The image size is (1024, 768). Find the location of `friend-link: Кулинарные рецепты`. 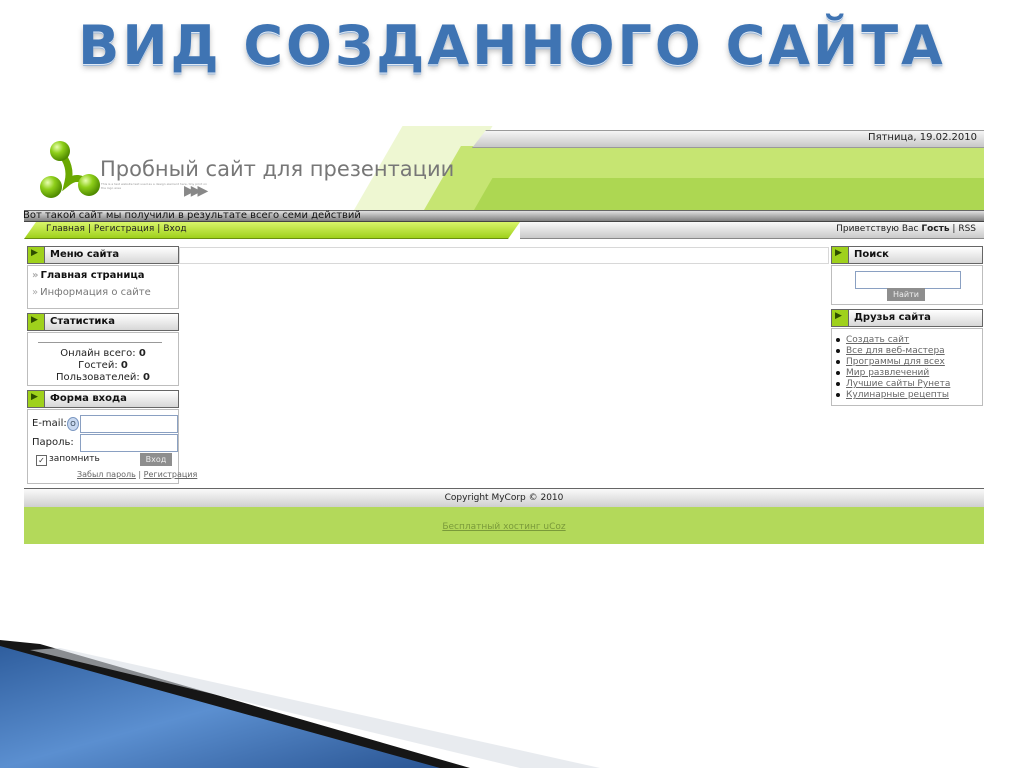

friend-link: Кулинарные рецепты is located at coordinates (892, 395).